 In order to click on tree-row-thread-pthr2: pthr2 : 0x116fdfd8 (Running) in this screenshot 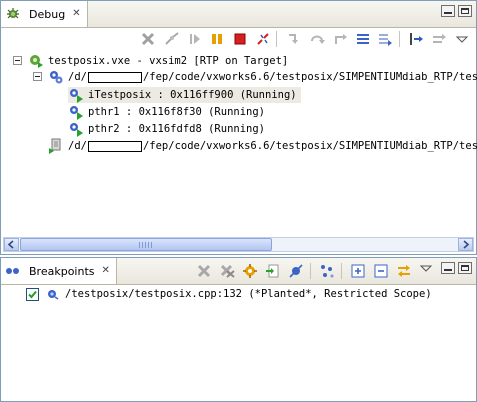, I will do `click(166, 129)`.